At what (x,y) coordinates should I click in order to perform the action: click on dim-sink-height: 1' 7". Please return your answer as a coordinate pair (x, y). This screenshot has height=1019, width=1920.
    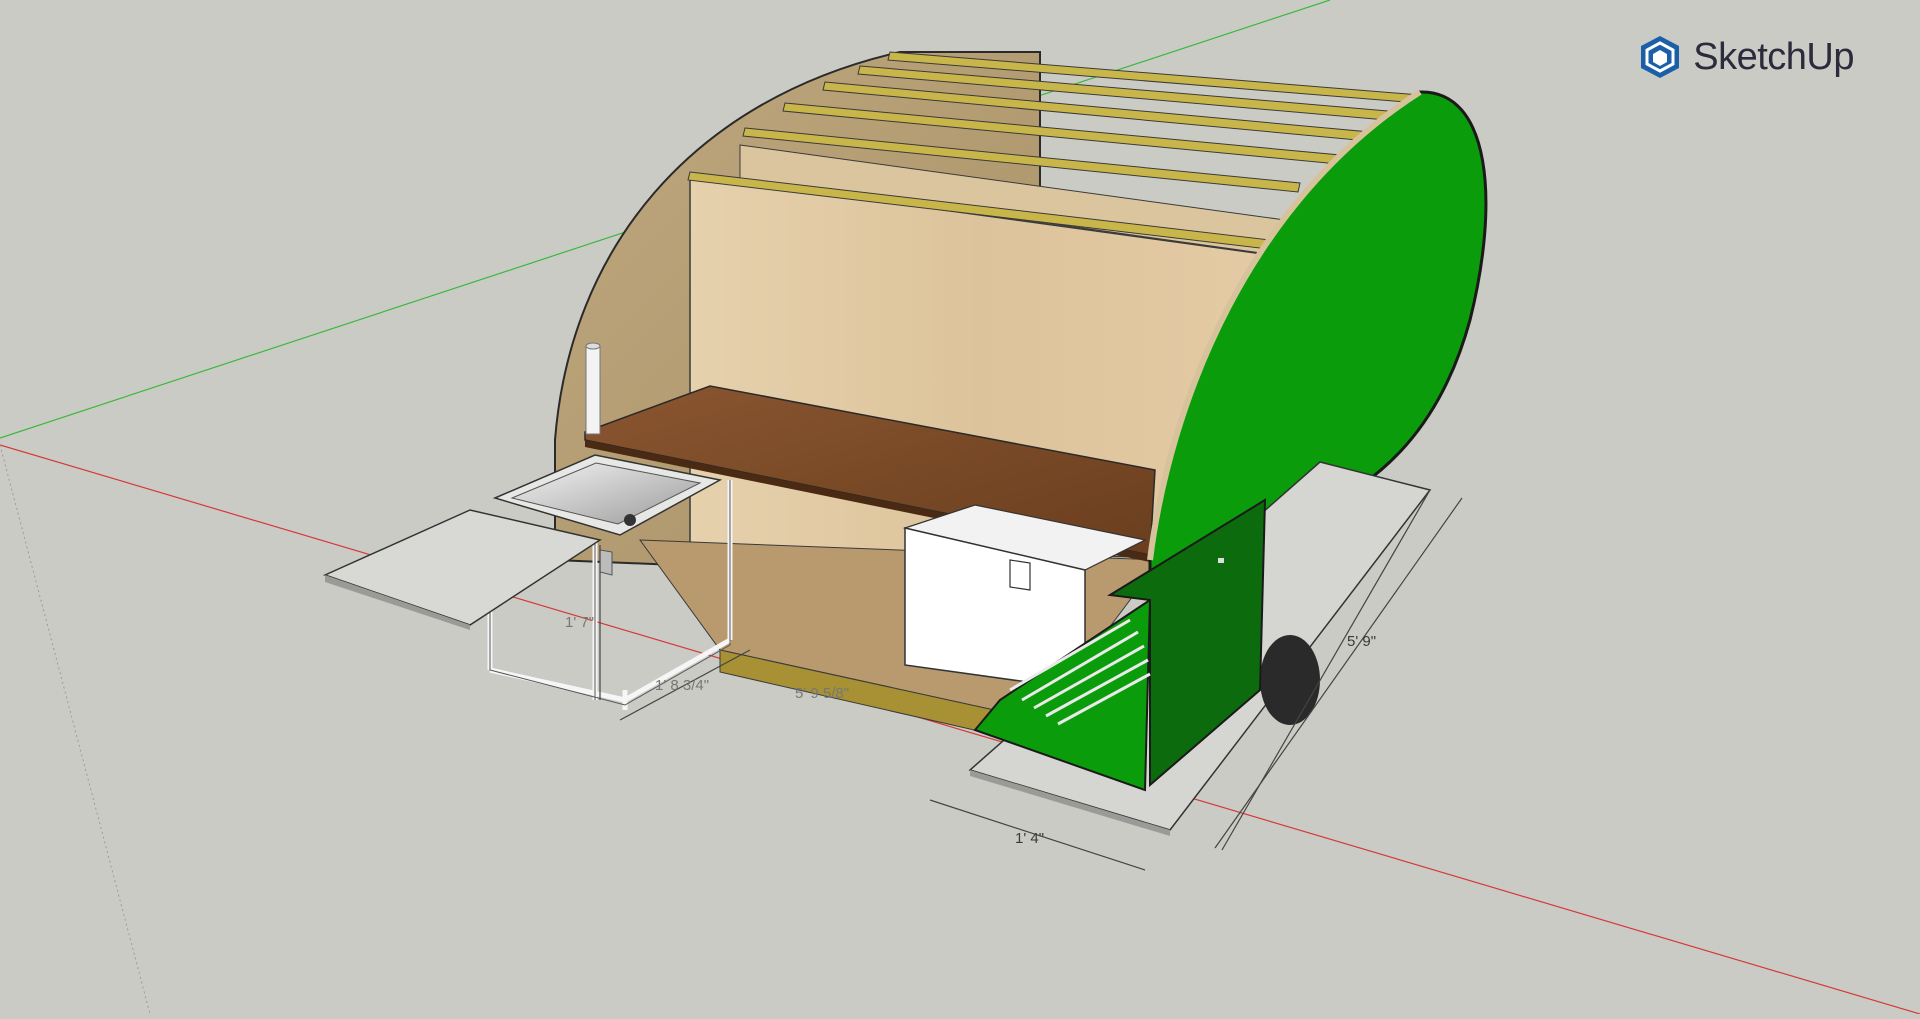
    Looking at the image, I should click on (579, 622).